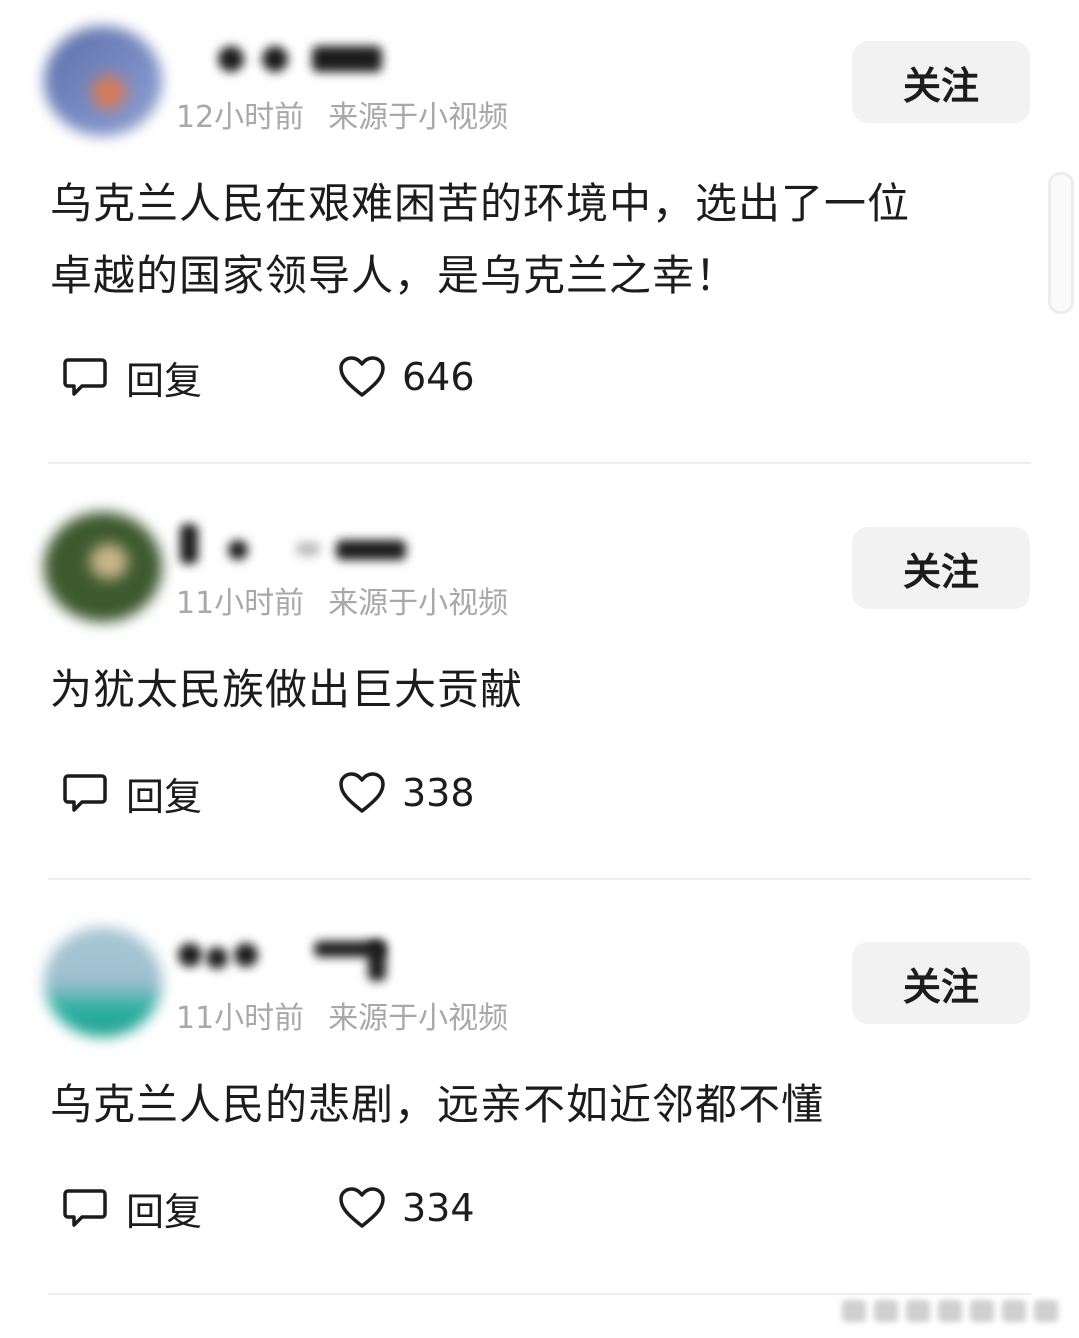  I want to click on comment-actions: 回复 334, so click(268, 1208).